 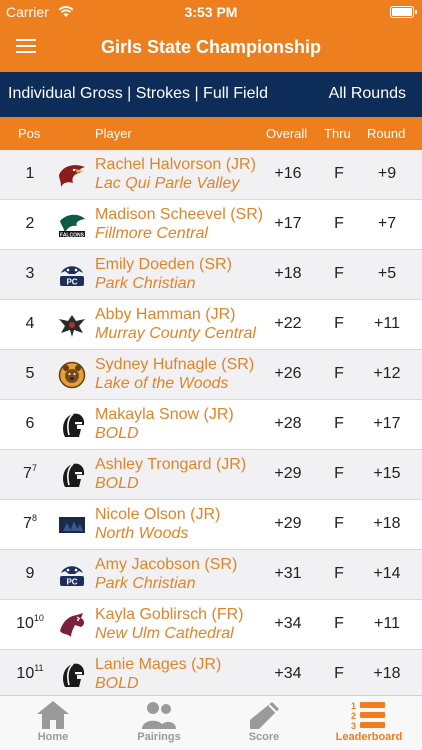 What do you see at coordinates (166, 565) in the screenshot?
I see `player-name: Amy Jacobson (SR)` at bounding box center [166, 565].